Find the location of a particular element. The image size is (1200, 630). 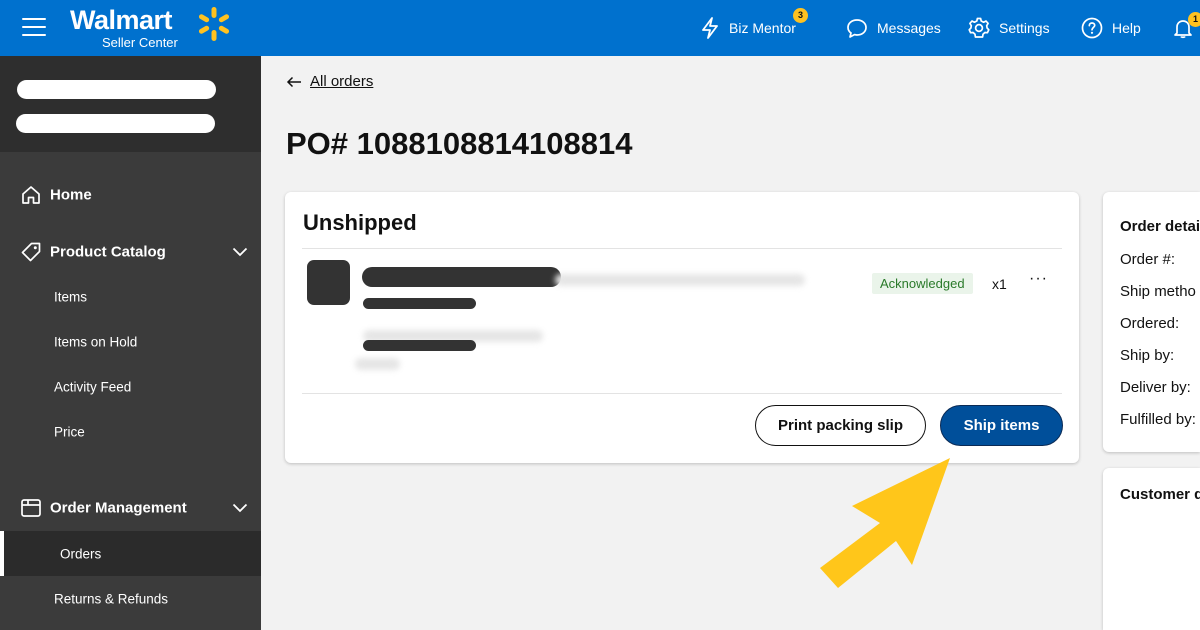

sidebar-item-items: Items is located at coordinates (130, 296).